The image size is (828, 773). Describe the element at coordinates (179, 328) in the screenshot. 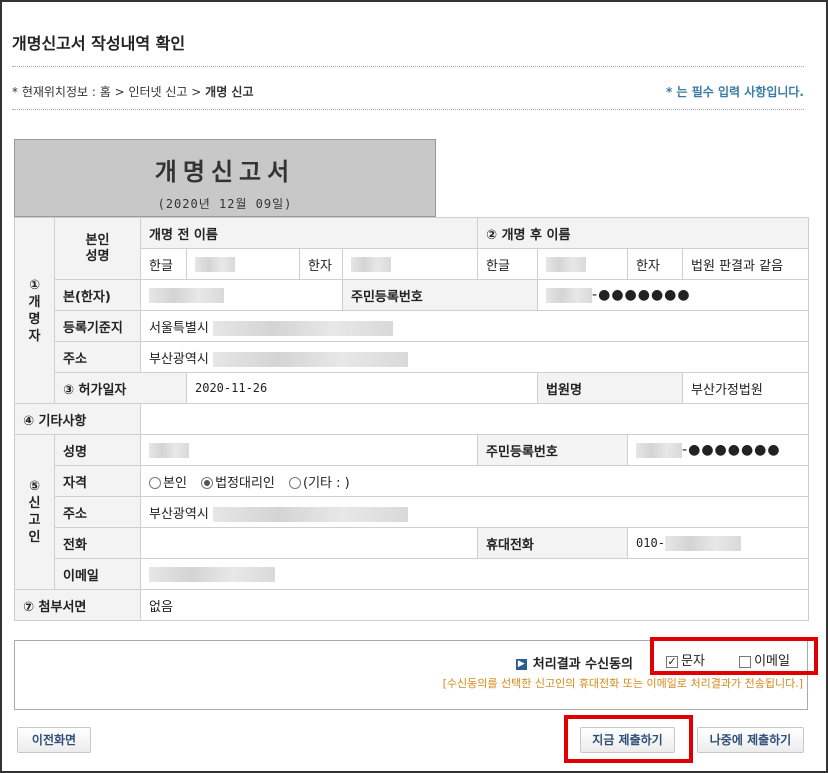

I see `registry-text: 서울특별시` at that location.